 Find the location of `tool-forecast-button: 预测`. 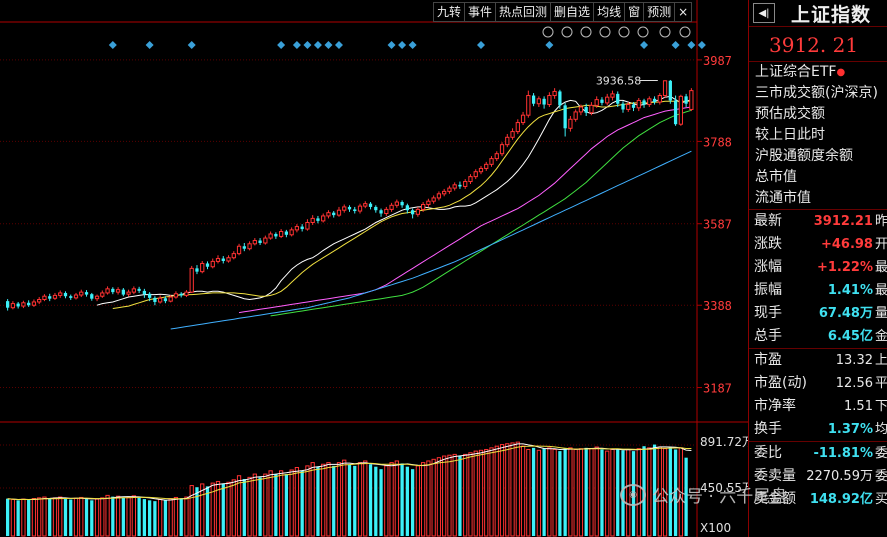

tool-forecast-button: 预测 is located at coordinates (660, 12).